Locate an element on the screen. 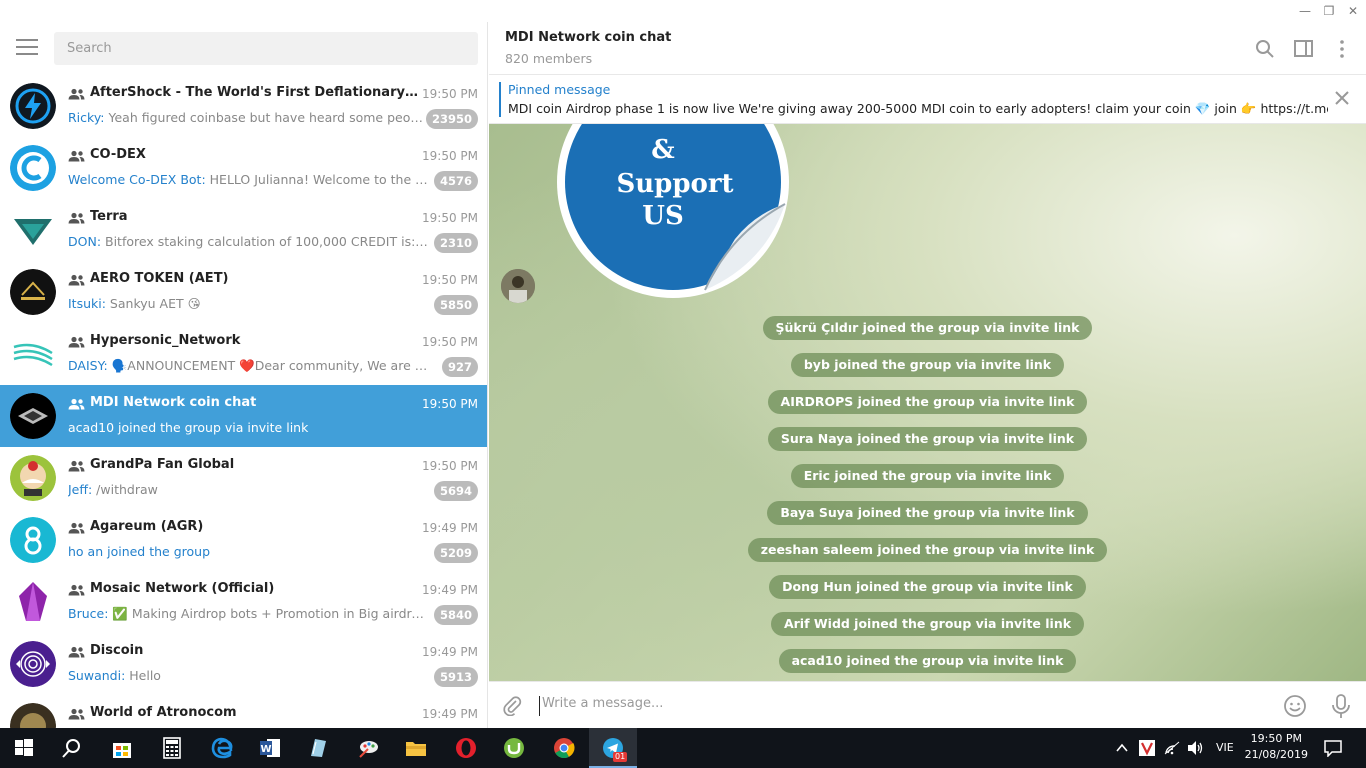 The image size is (1366, 768). search-input: Search is located at coordinates (266, 48).